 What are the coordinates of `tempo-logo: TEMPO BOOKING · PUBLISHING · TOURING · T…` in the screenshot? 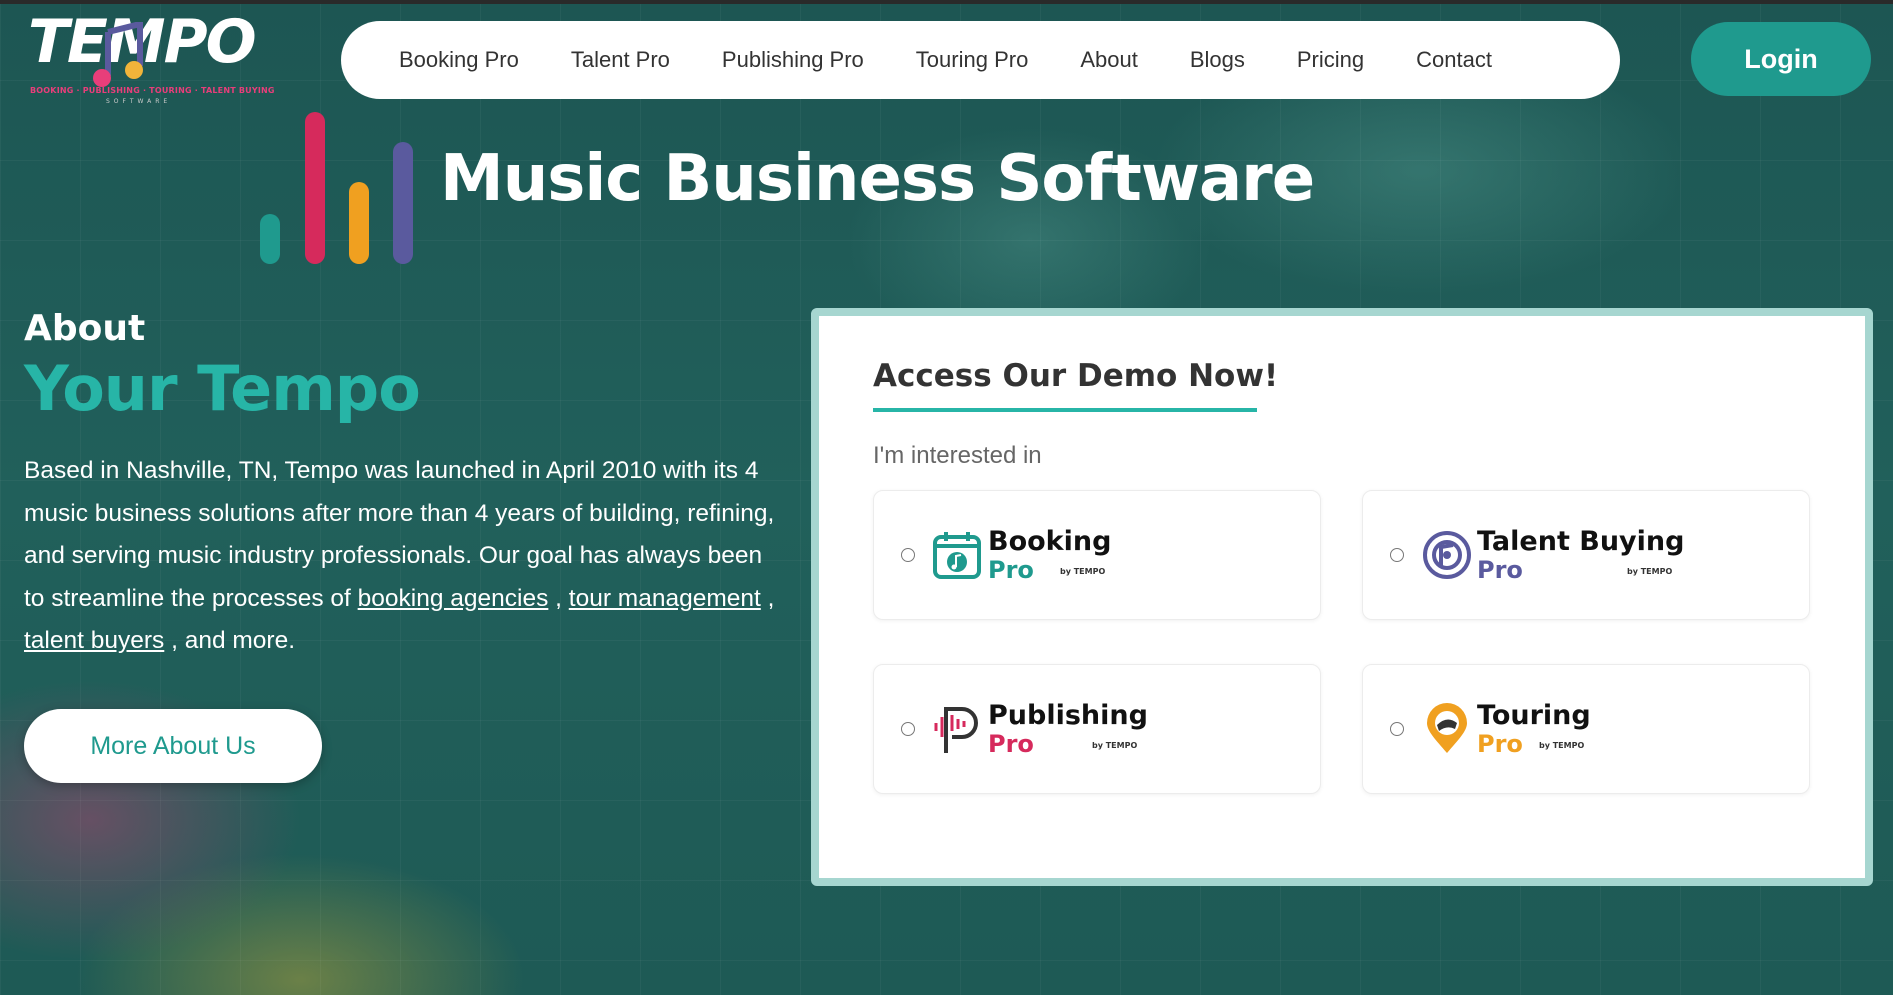 It's located at (151, 60).